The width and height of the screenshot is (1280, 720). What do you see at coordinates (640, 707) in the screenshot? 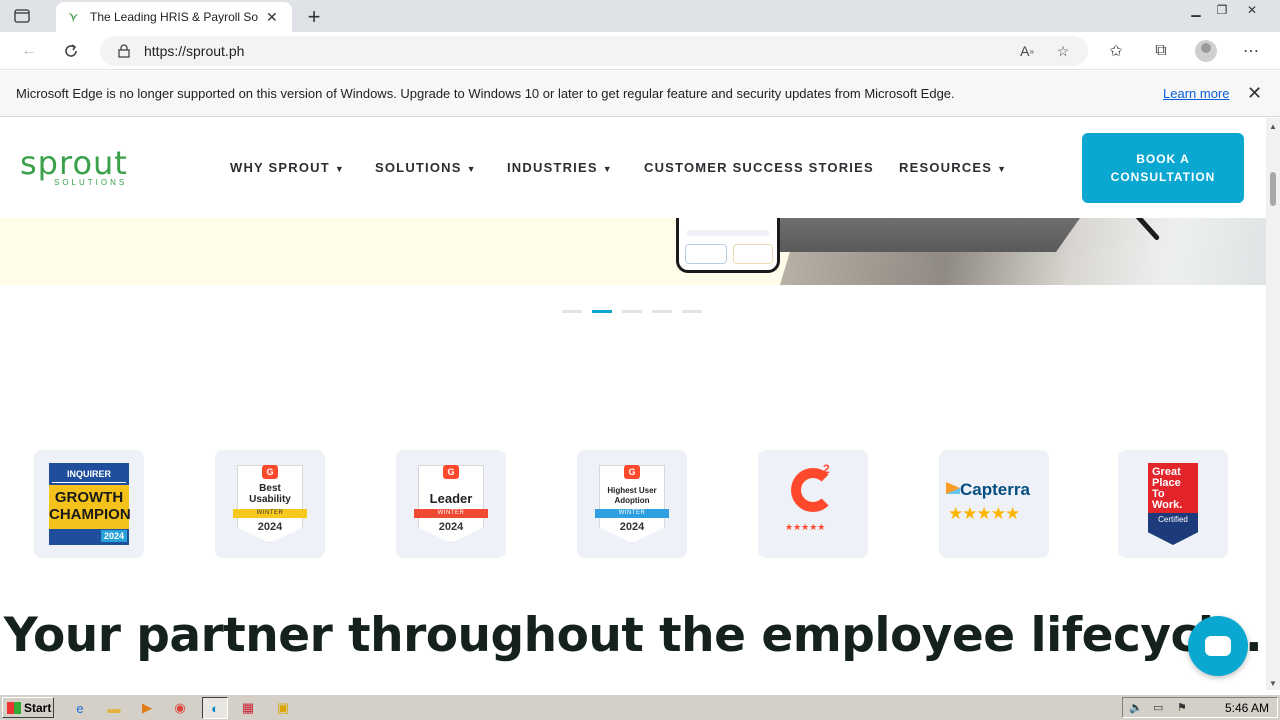
I see `windows-taskbar: Start e ▬ ▶ ◉ ◐ ▦ ▣ 🔈 ▭ ⚑ 5:46 AM` at bounding box center [640, 707].